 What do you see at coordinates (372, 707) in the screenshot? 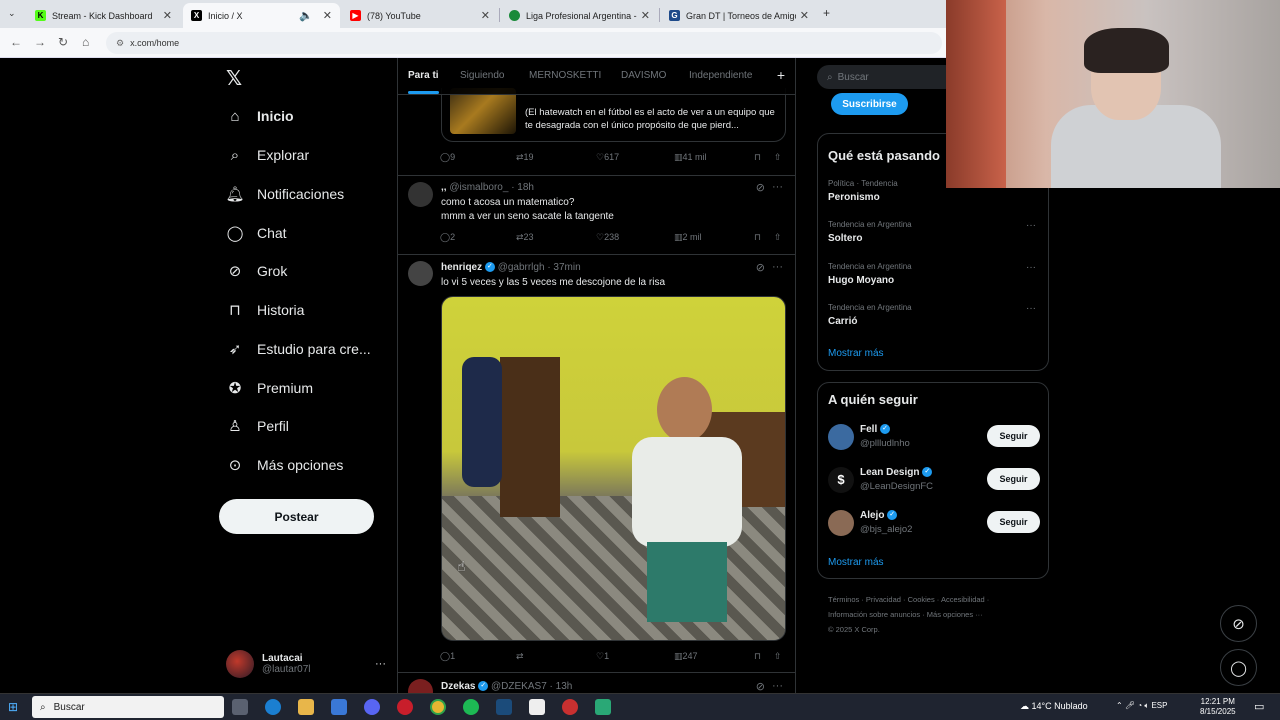
I see `discord-icon` at bounding box center [372, 707].